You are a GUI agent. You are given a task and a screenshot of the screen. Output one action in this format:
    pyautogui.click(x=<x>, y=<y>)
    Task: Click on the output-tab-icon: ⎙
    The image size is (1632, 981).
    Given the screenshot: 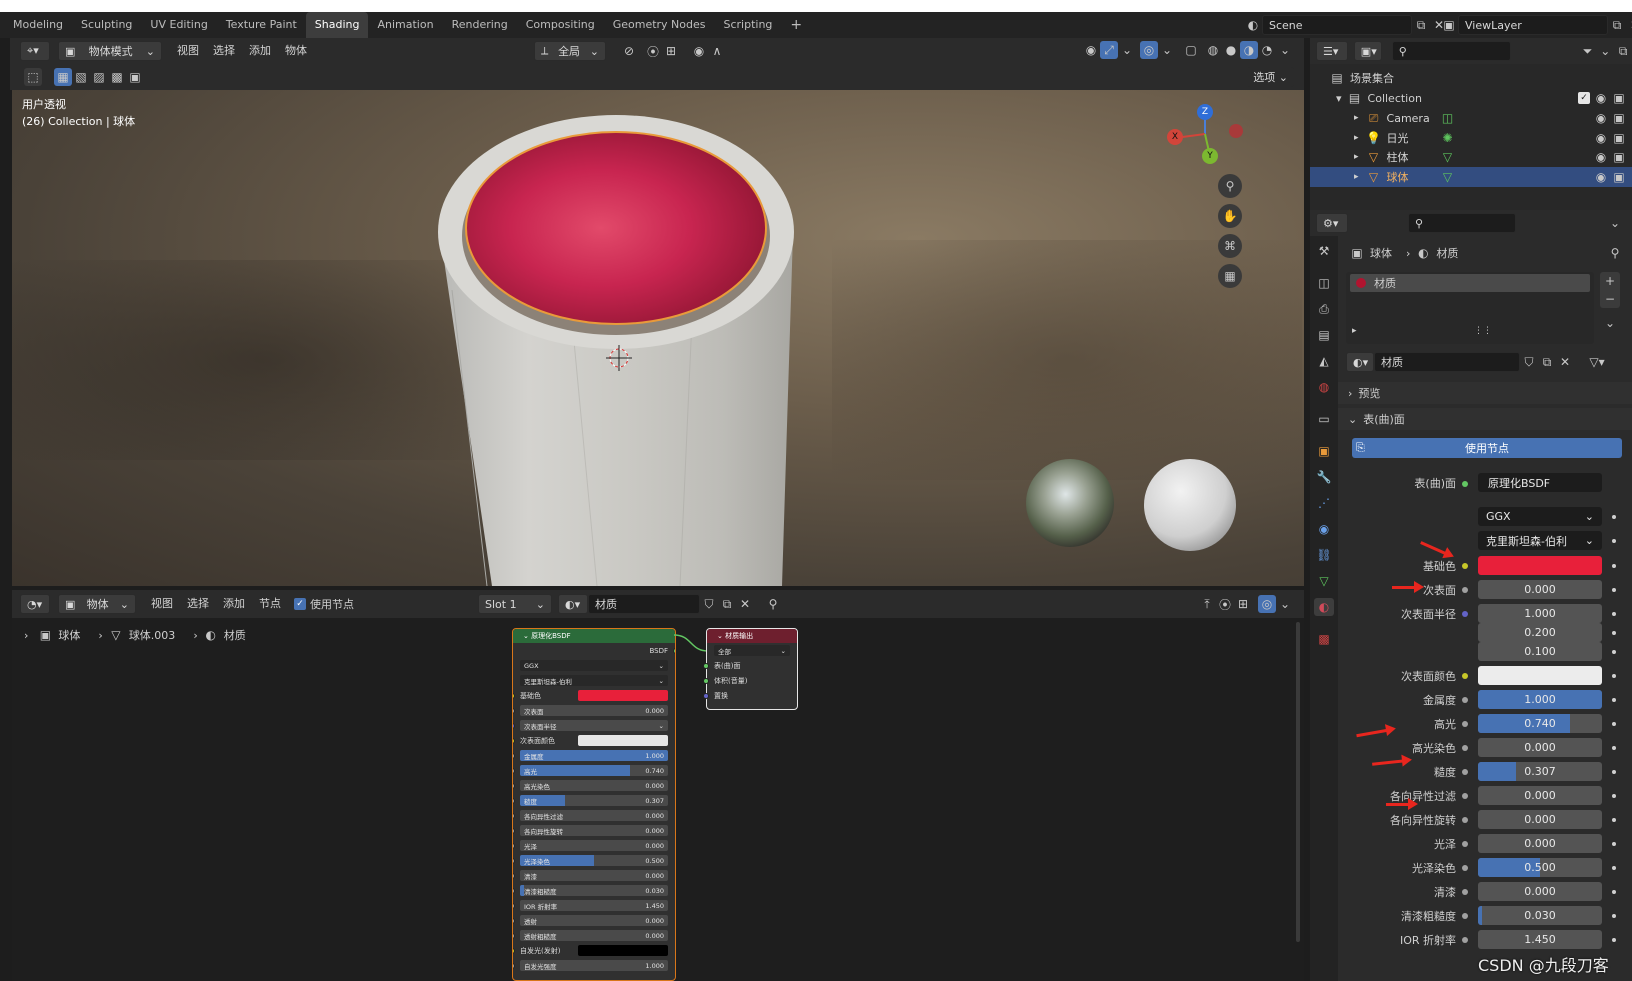 What is the action you would take?
    pyautogui.click(x=1324, y=309)
    